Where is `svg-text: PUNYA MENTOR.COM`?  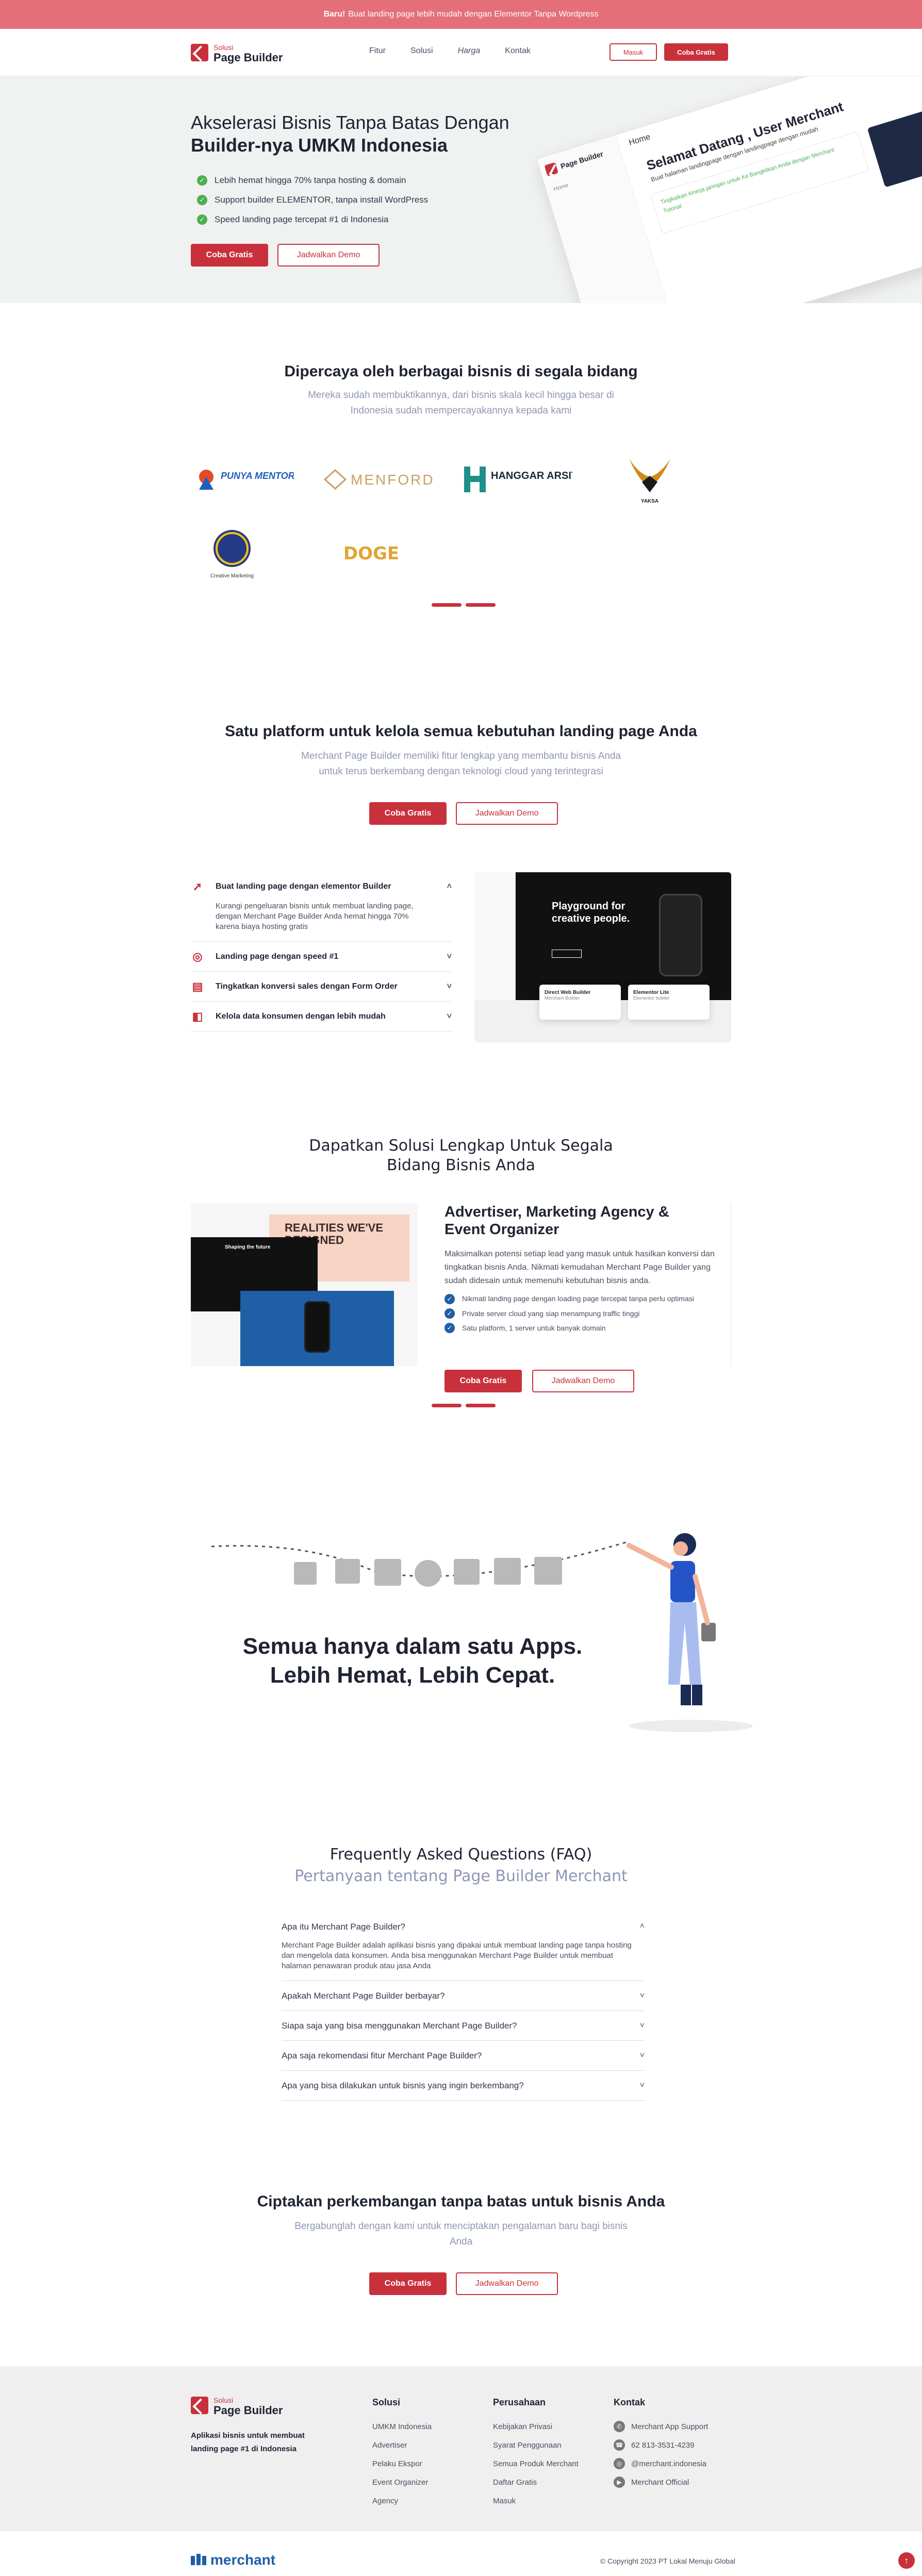
svg-text: PUNYA MENTOR.COM is located at coordinates (257, 476).